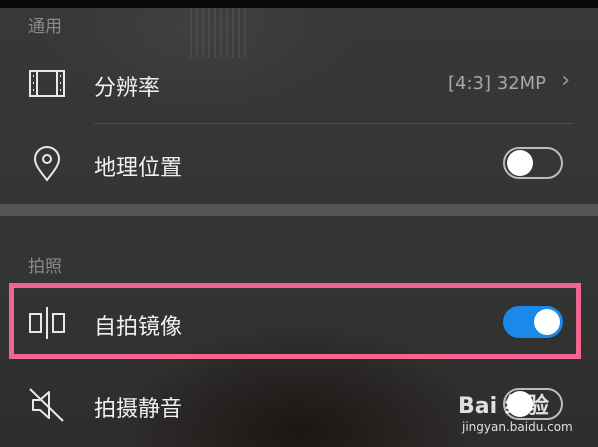 The width and height of the screenshot is (598, 447). I want to click on baidu-watermark-logo: Bai 经验, so click(503, 406).